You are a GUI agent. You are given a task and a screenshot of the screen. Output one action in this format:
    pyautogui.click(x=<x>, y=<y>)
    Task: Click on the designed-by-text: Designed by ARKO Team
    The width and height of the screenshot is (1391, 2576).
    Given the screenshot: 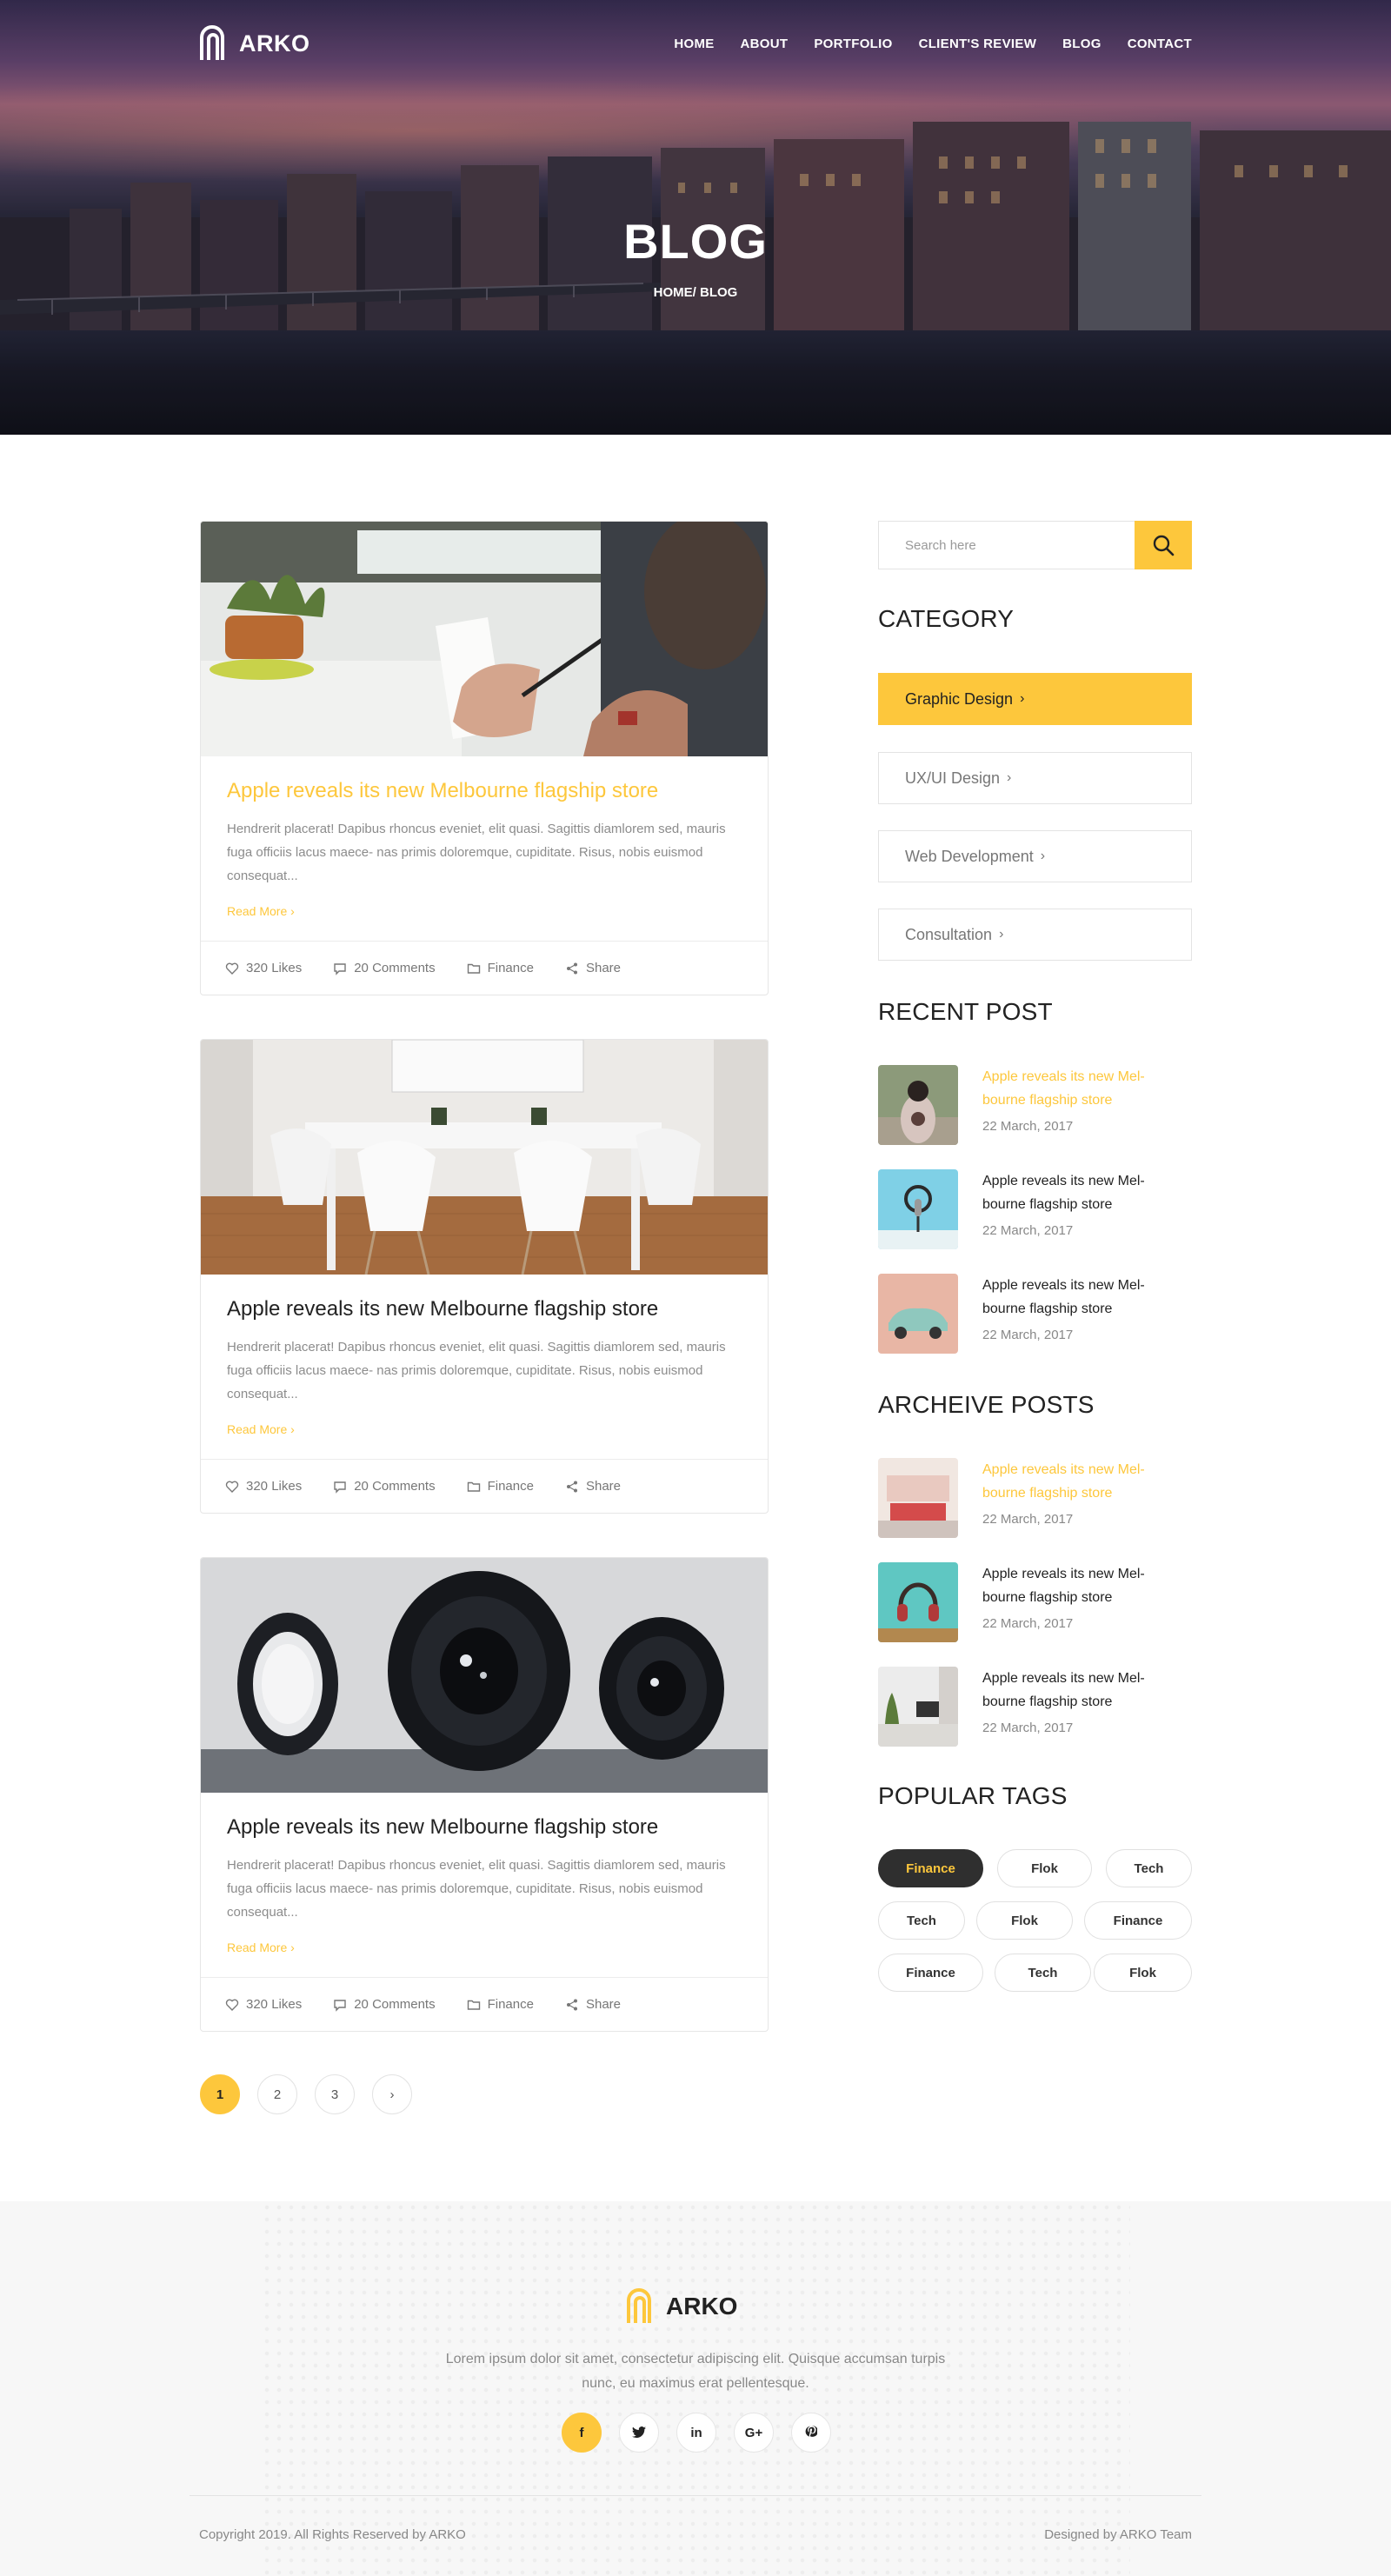 What is the action you would take?
    pyautogui.click(x=1118, y=2534)
    